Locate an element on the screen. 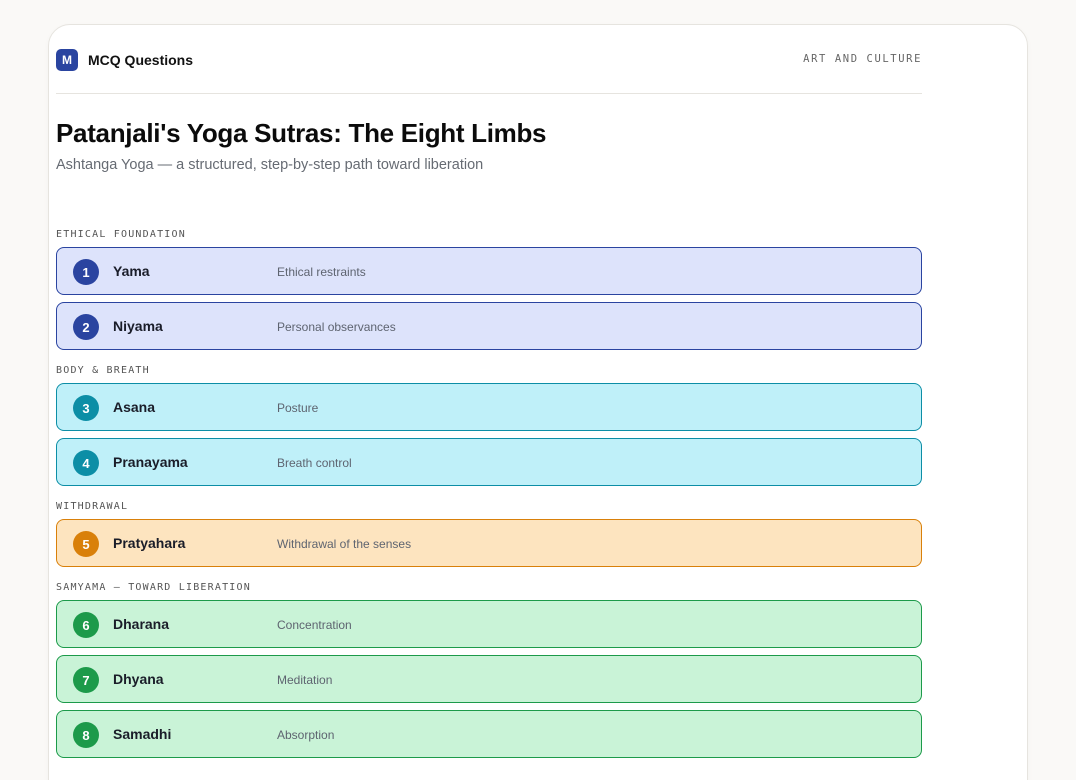 The width and height of the screenshot is (1076, 780). limb-name: Samadhi is located at coordinates (142, 734).